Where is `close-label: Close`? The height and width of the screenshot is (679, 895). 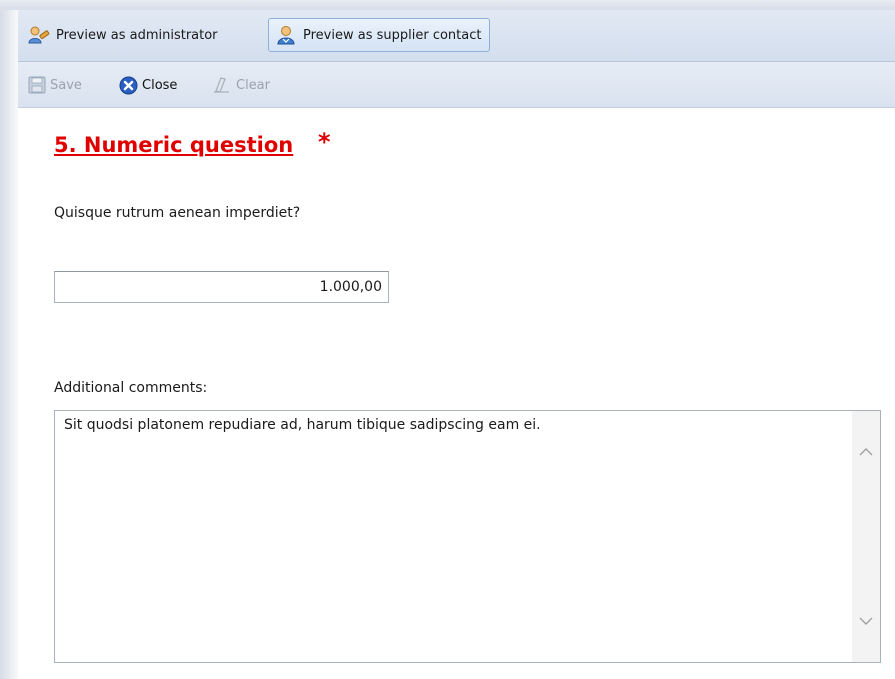
close-label: Close is located at coordinates (160, 85).